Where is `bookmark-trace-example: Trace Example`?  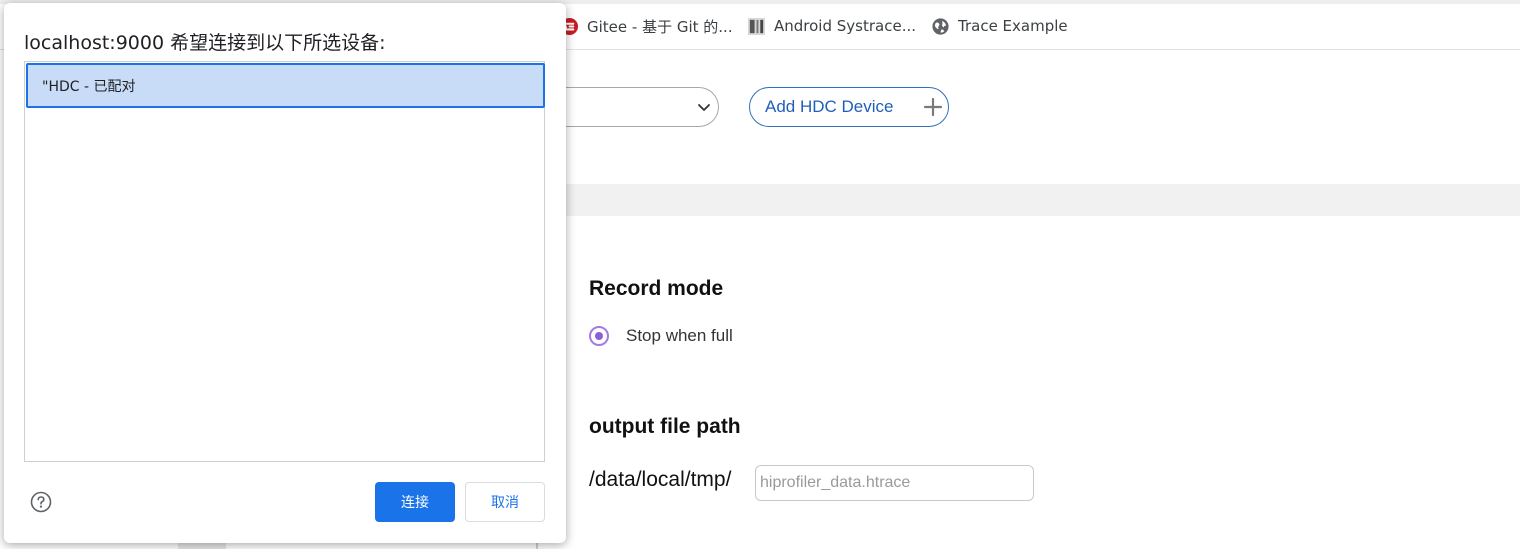
bookmark-trace-example: Trace Example is located at coordinates (999, 26).